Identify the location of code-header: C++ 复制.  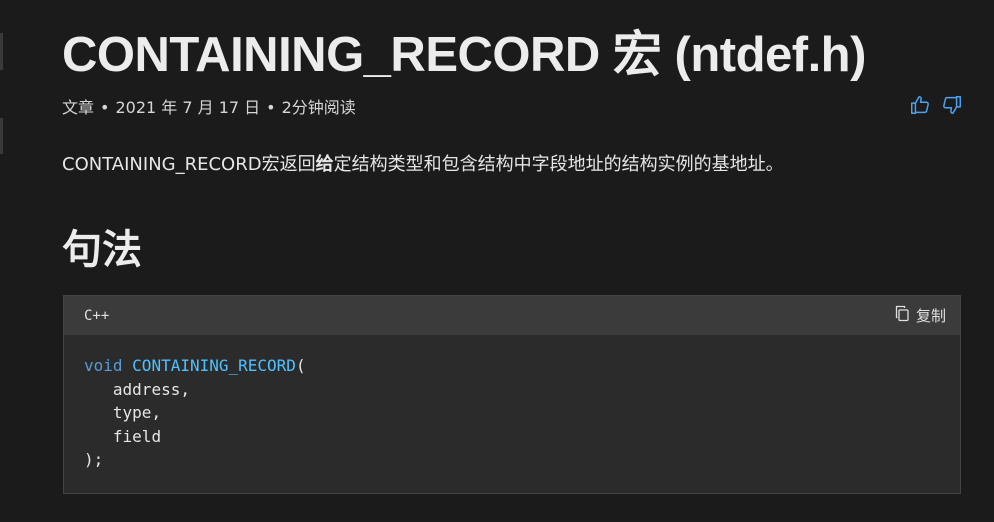
(512, 315).